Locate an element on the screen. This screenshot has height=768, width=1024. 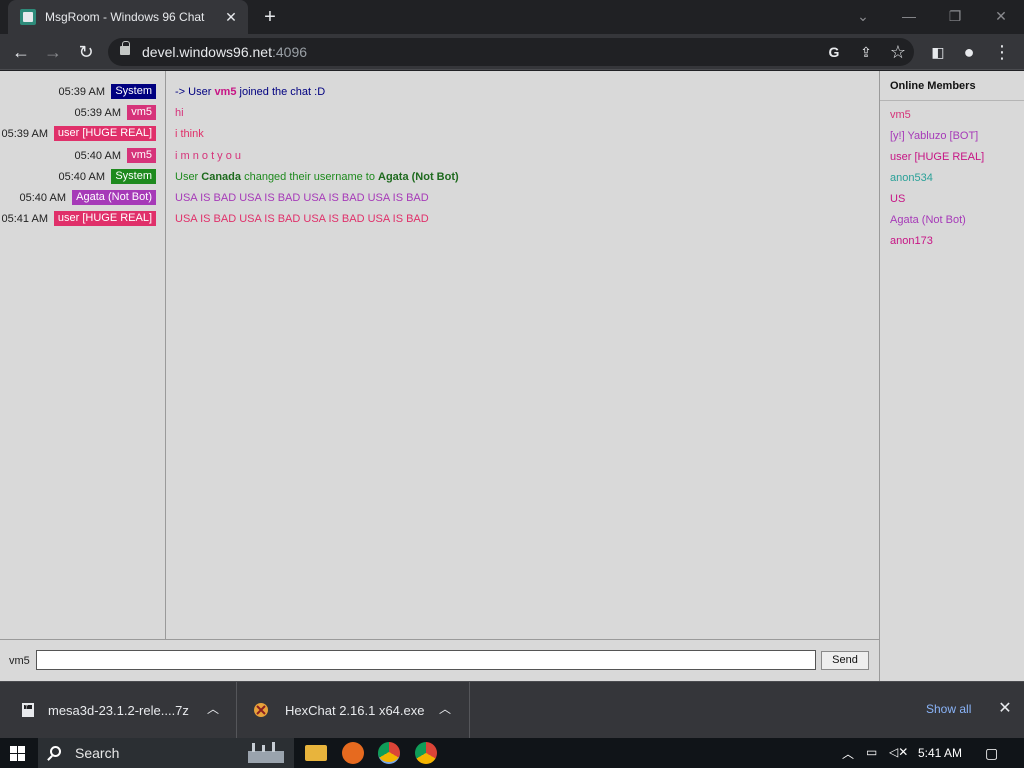
show-all-downloads-link: Show all is located at coordinates (948, 709).